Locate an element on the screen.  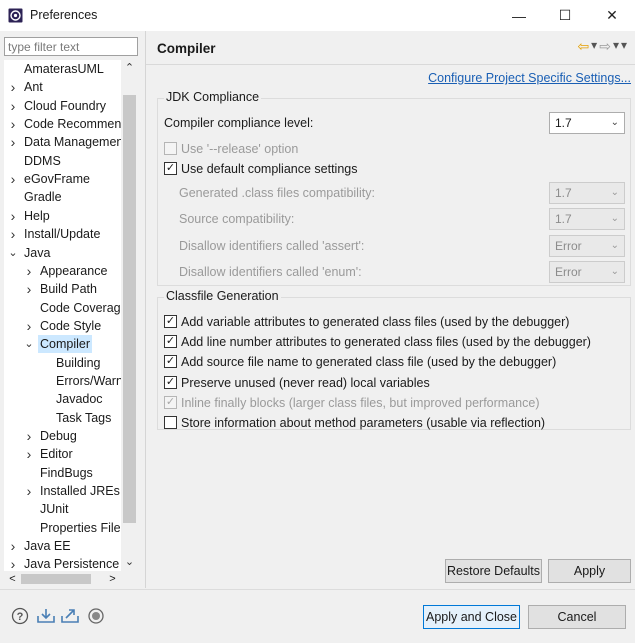
tree-item-label: Building is located at coordinates (78, 362).